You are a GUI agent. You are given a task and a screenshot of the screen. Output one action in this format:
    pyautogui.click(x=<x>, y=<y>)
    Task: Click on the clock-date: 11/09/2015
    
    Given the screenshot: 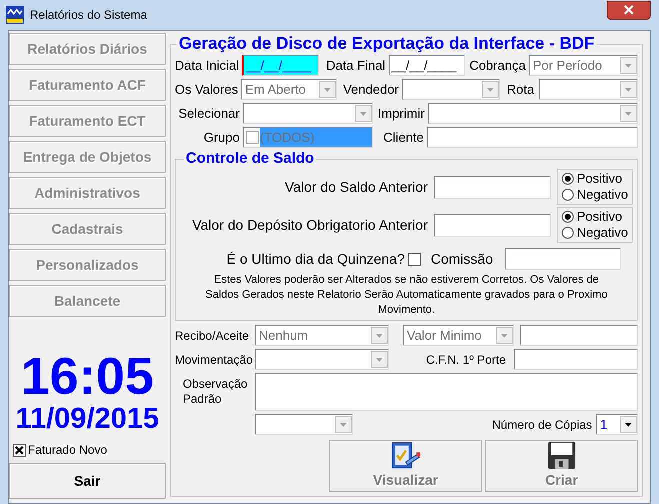 What is the action you would take?
    pyautogui.click(x=88, y=419)
    